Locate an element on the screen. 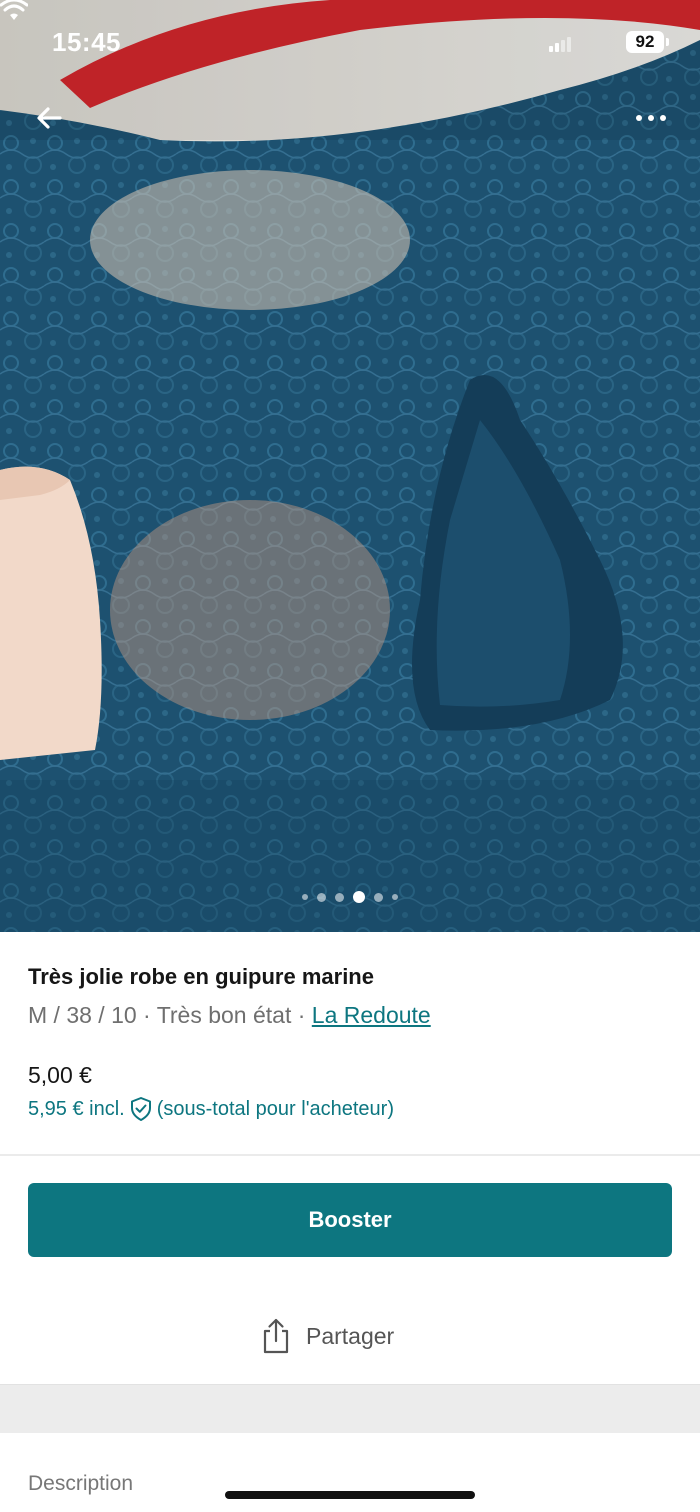  more-options-button is located at coordinates (651, 118).